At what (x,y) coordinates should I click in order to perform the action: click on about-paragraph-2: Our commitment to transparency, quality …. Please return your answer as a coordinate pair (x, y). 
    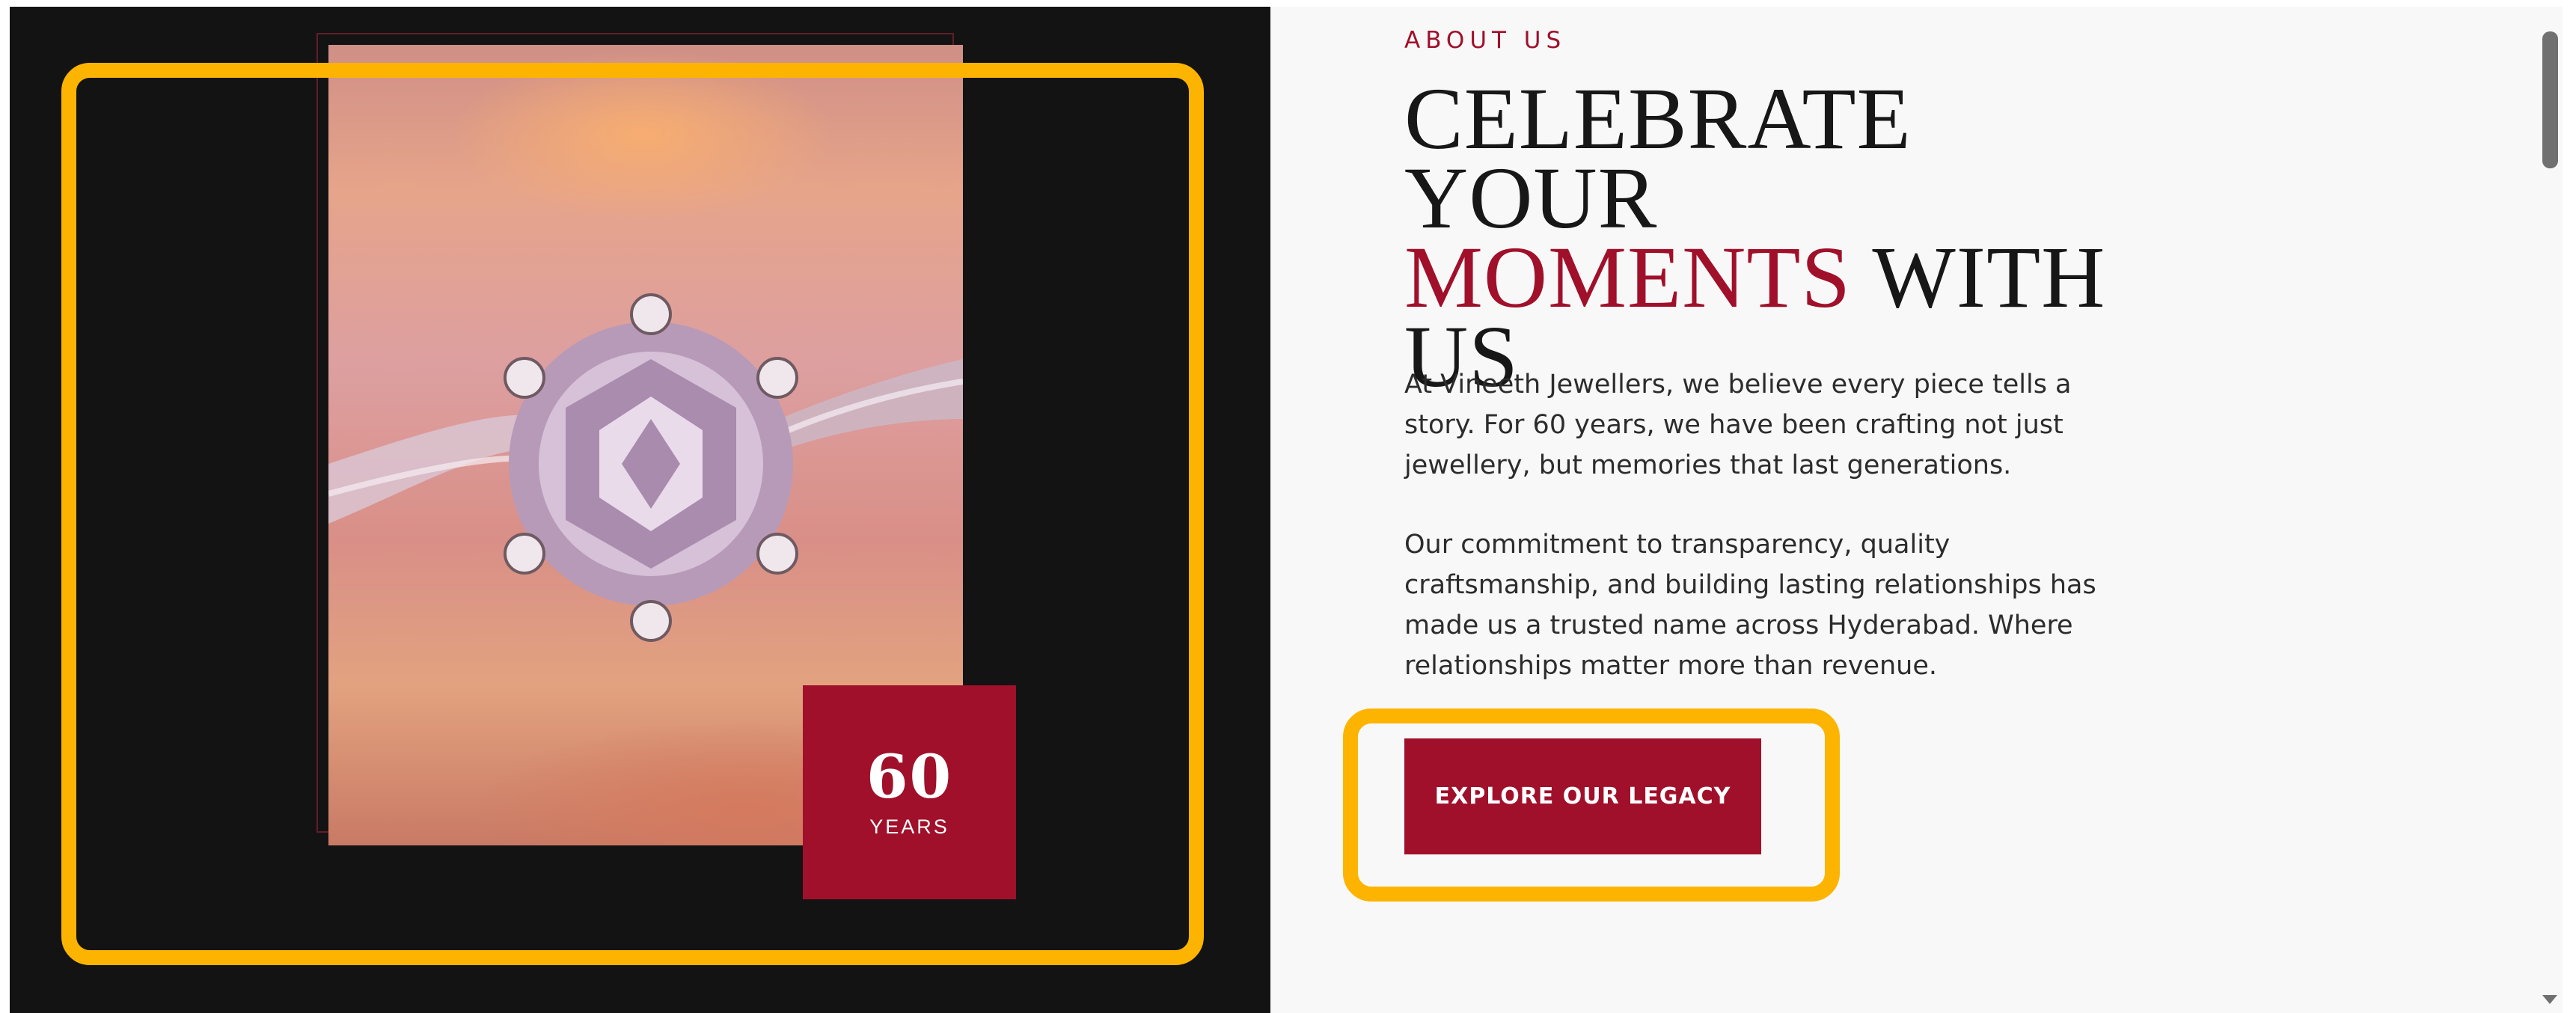
    Looking at the image, I should click on (1750, 605).